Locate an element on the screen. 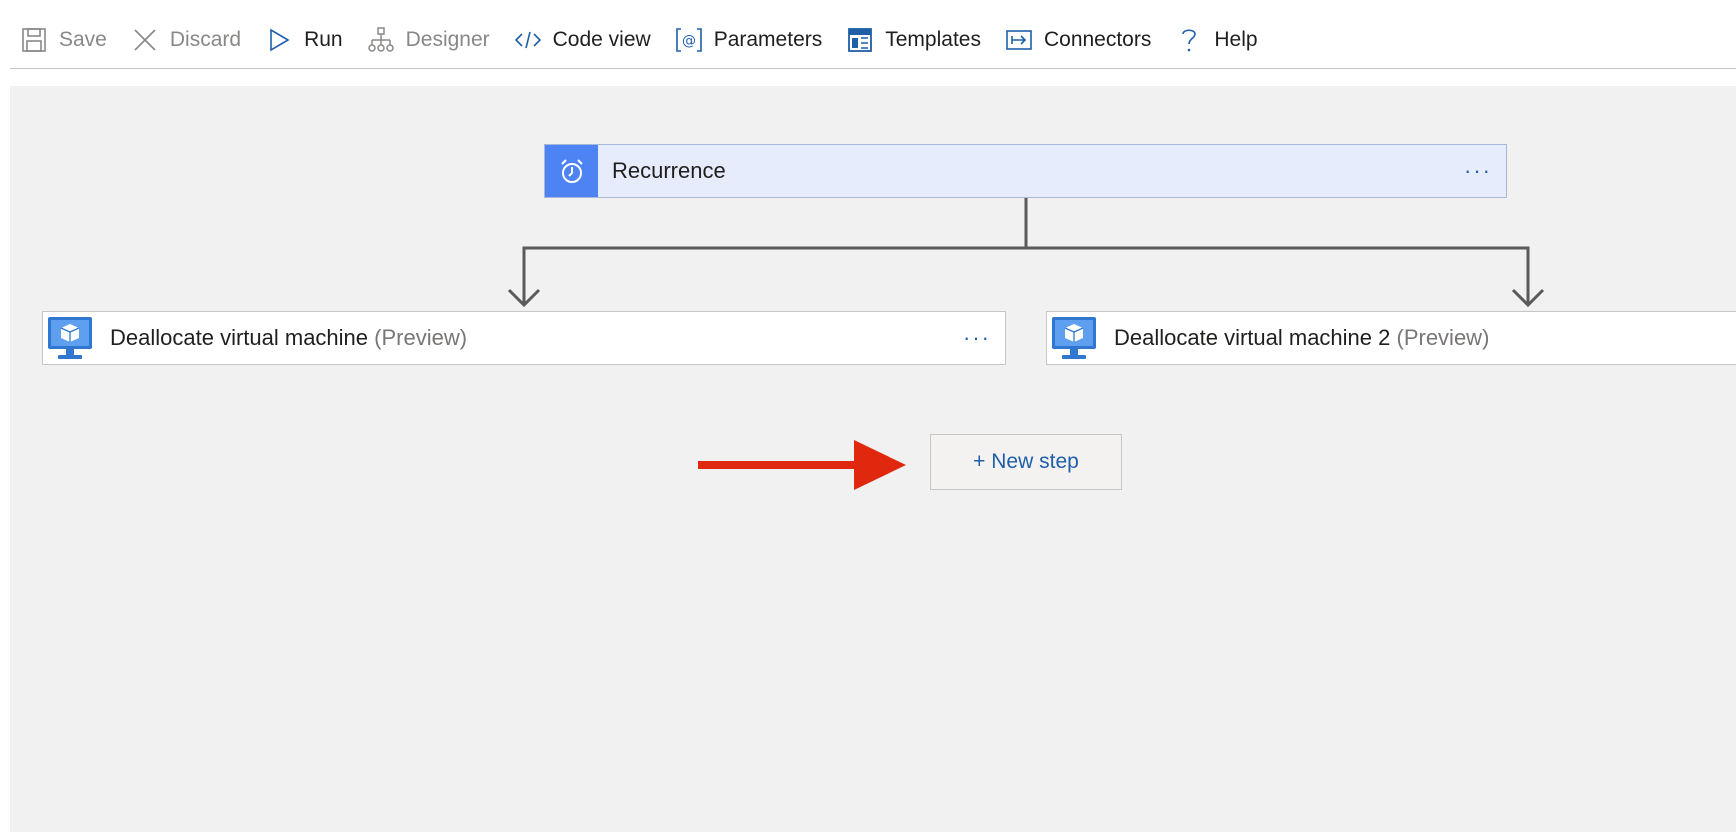 This screenshot has height=832, width=1736. deallocate-vm-2-title: Deallocate virtual machine 2 (Preview) is located at coordinates (1418, 338).